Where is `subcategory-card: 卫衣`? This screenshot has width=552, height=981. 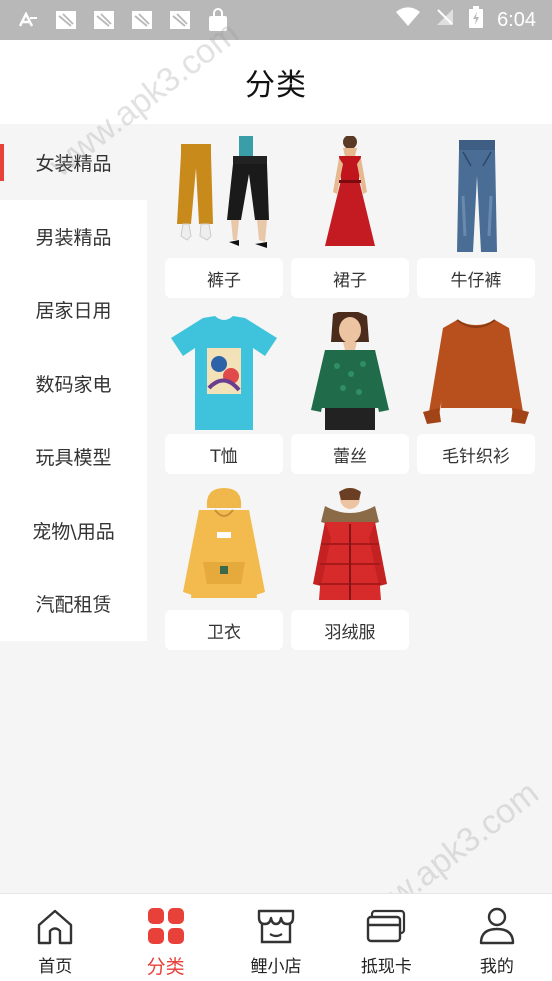
subcategory-card: 卫衣 is located at coordinates (224, 568).